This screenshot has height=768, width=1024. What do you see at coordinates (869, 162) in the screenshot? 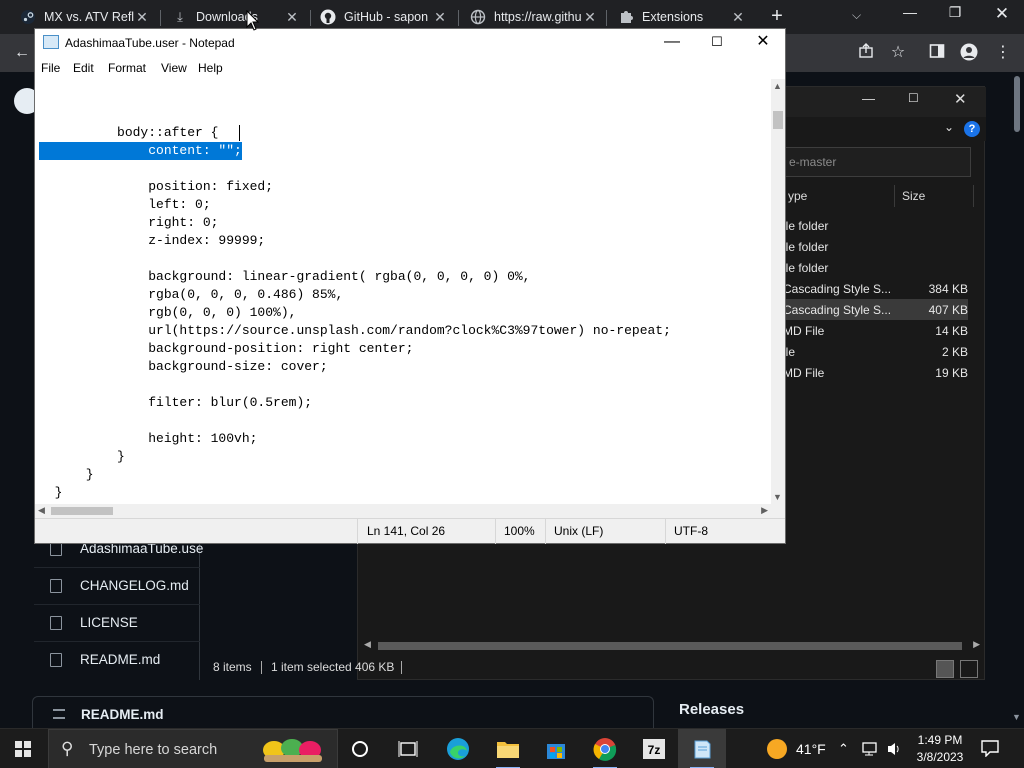
I see `explorer-search-input: e-master` at bounding box center [869, 162].